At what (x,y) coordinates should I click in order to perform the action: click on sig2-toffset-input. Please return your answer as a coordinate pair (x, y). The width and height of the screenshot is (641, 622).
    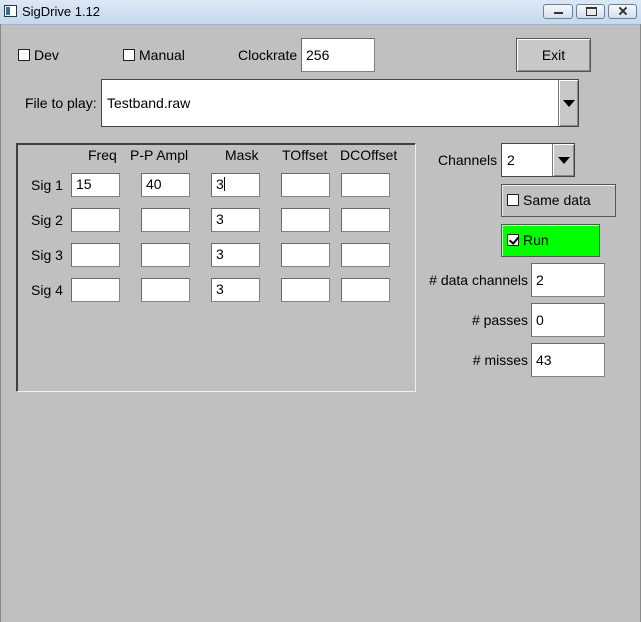
    Looking at the image, I should click on (305, 220).